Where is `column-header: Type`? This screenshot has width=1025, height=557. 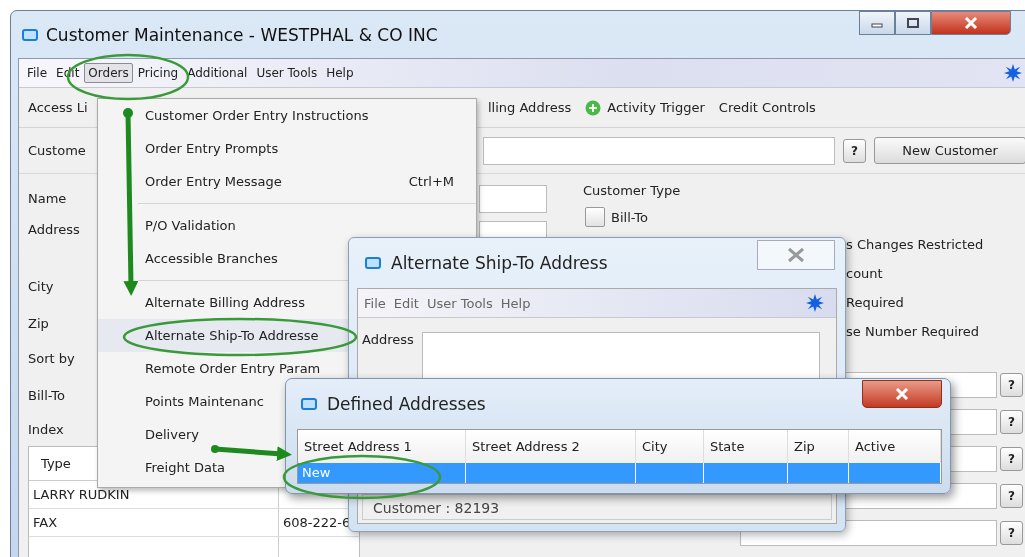 column-header: Type is located at coordinates (56, 463).